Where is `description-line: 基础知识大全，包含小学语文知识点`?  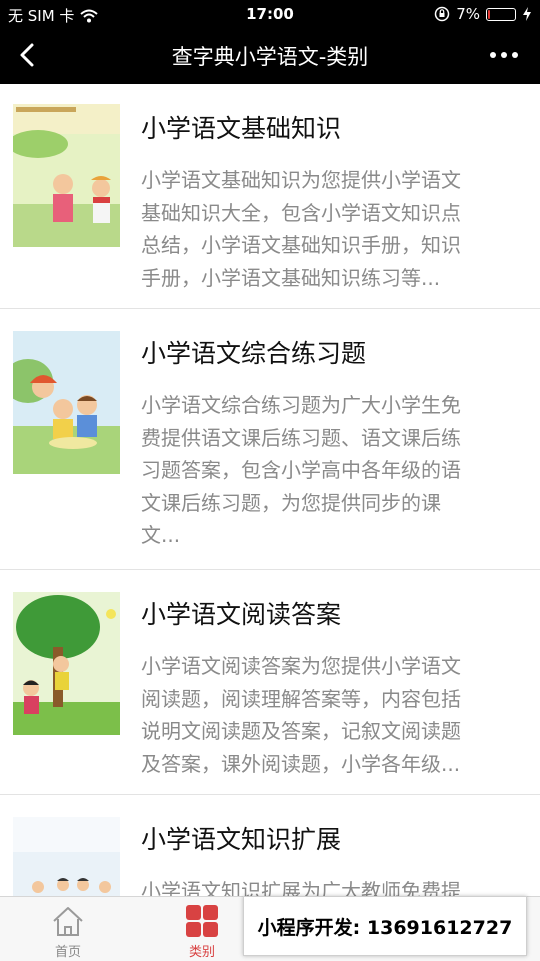 description-line: 基础知识大全，包含小学语文知识点 is located at coordinates (301, 212).